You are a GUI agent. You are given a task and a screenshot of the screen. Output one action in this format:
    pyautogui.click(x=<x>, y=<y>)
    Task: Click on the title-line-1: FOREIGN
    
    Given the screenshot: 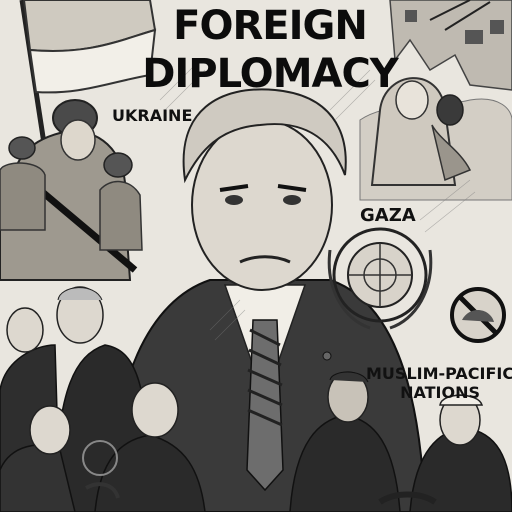 What is the action you would take?
    pyautogui.click(x=270, y=26)
    